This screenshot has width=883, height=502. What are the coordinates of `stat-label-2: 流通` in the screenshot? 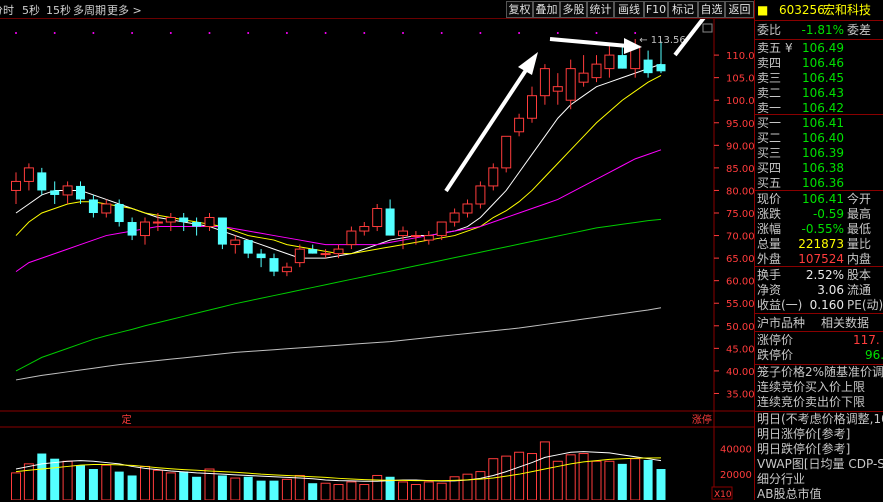 It's located at (859, 290).